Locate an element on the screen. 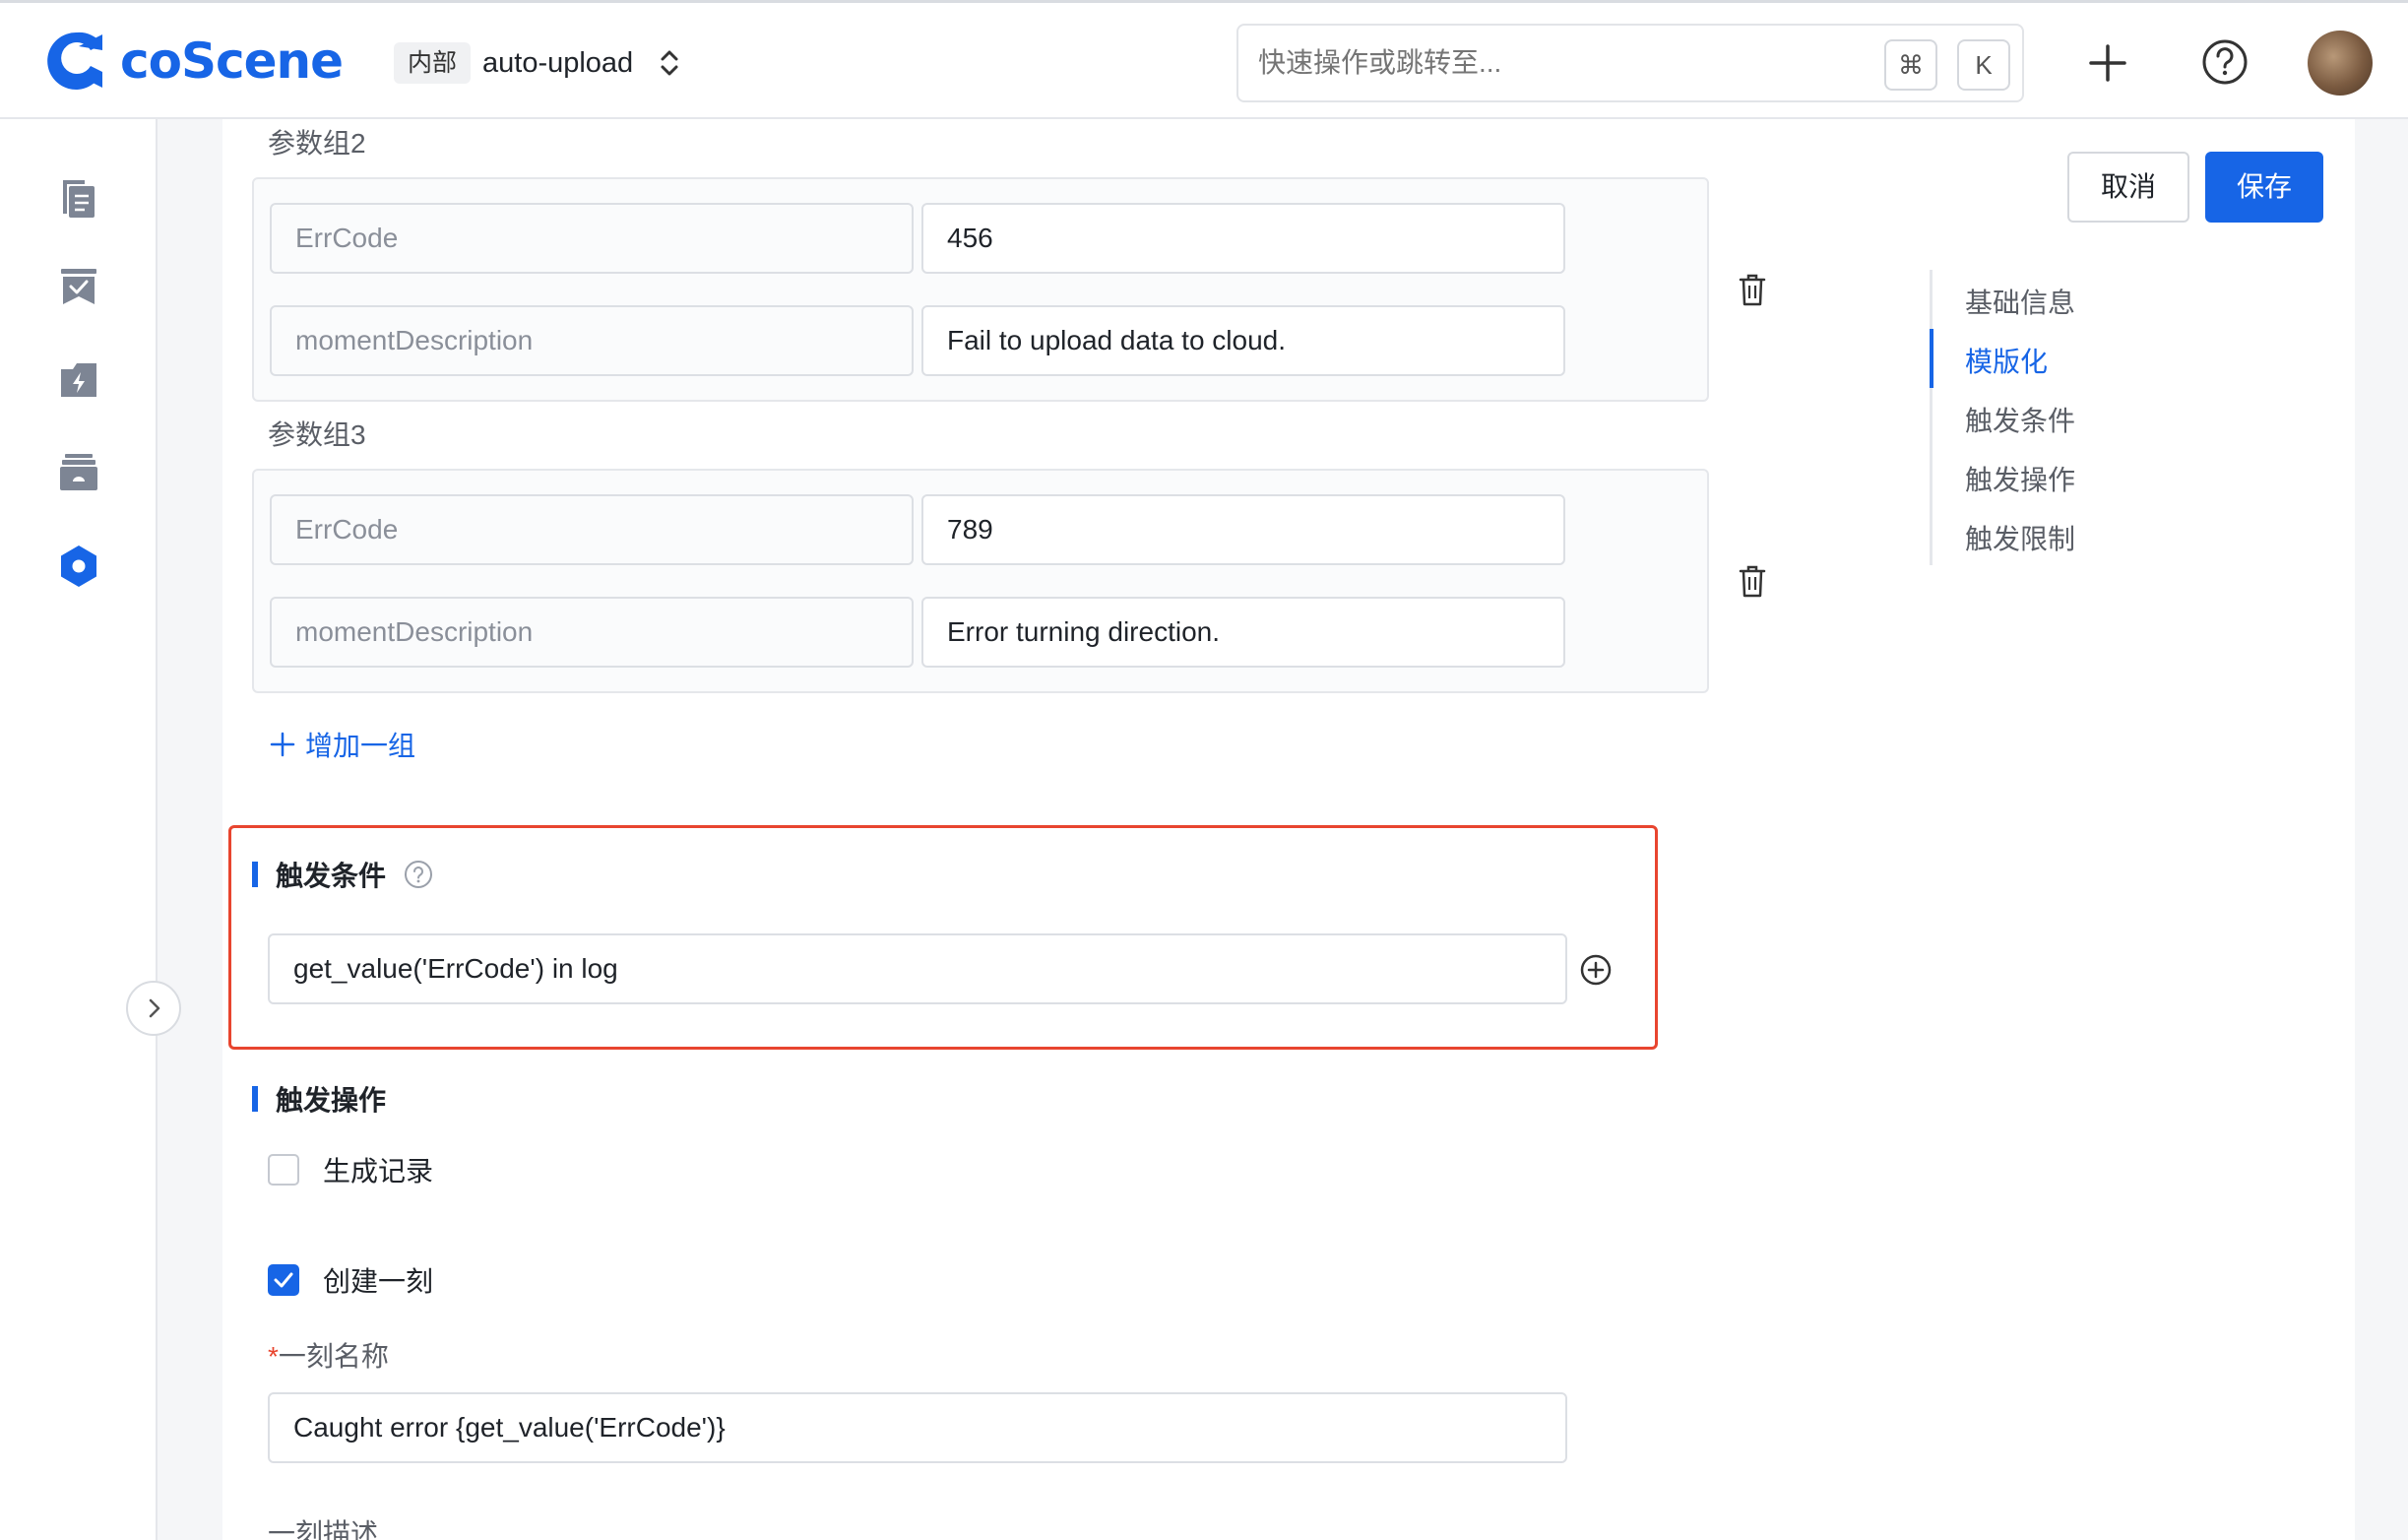 This screenshot has width=2408, height=1540. chevron-up-down-icon is located at coordinates (669, 63).